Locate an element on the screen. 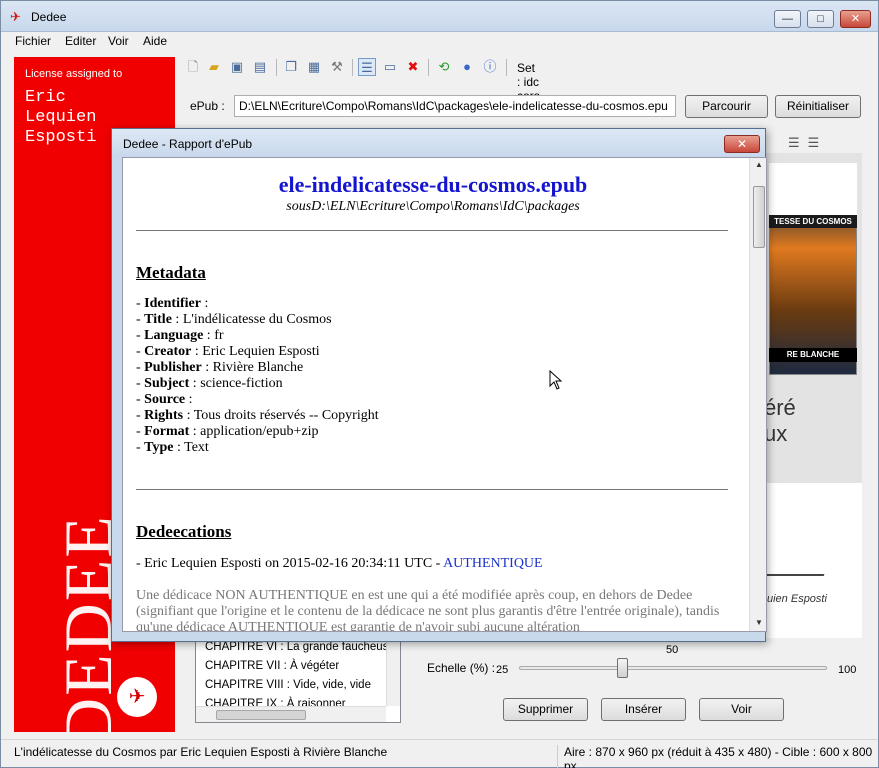  metadata-row: - Subject : science-fiction is located at coordinates (209, 383).